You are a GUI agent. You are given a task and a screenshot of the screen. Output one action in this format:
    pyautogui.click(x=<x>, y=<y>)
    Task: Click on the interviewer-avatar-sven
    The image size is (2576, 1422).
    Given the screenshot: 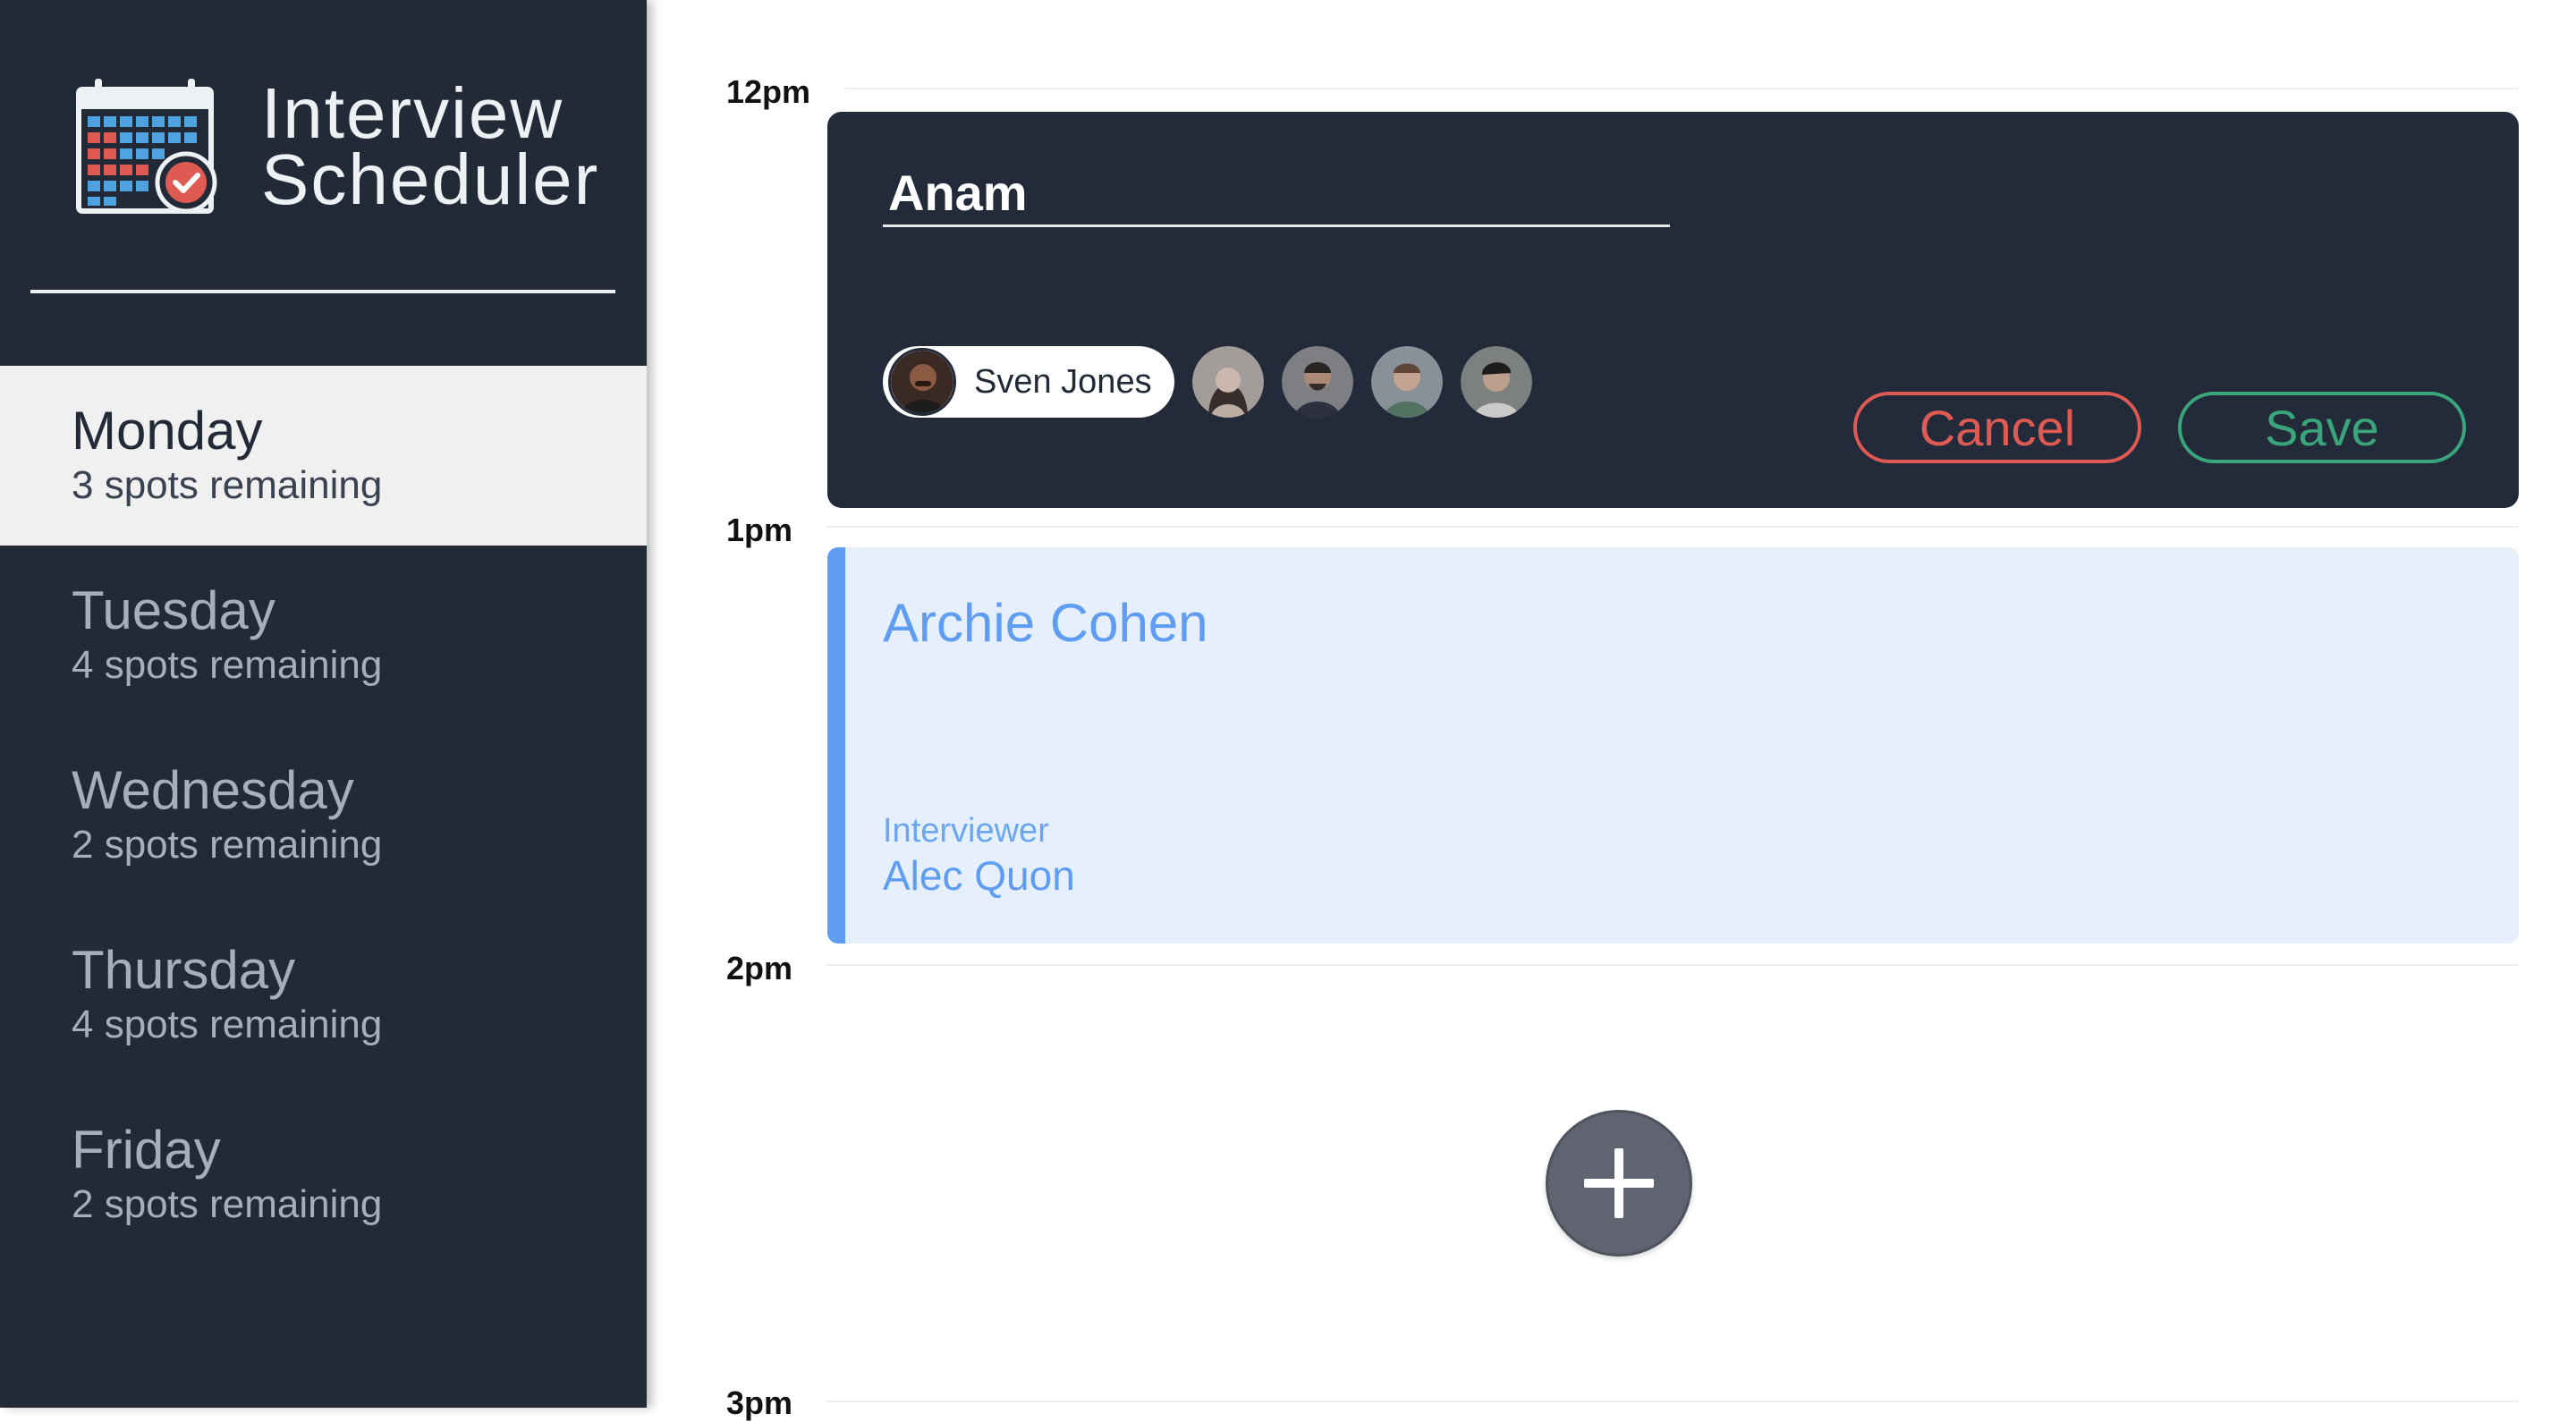 What is the action you would take?
    pyautogui.click(x=922, y=382)
    